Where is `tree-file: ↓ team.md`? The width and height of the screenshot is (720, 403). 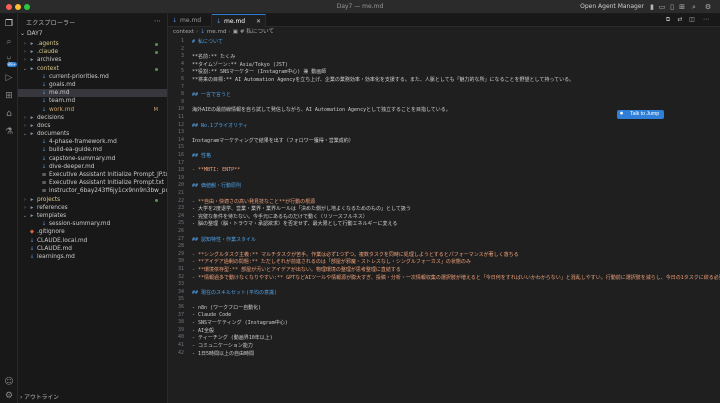
tree-file: ↓ team.md is located at coordinates (92, 101).